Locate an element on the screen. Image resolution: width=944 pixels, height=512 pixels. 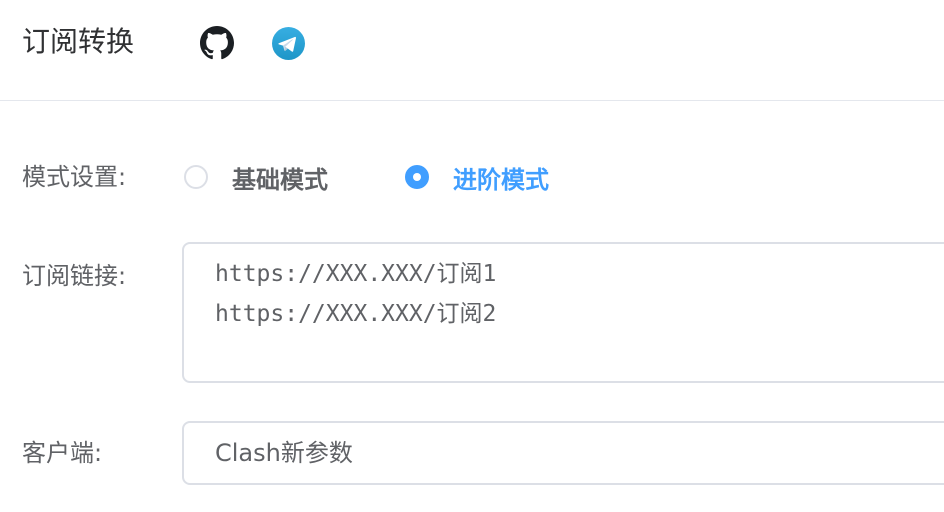
github-icon is located at coordinates (217, 43).